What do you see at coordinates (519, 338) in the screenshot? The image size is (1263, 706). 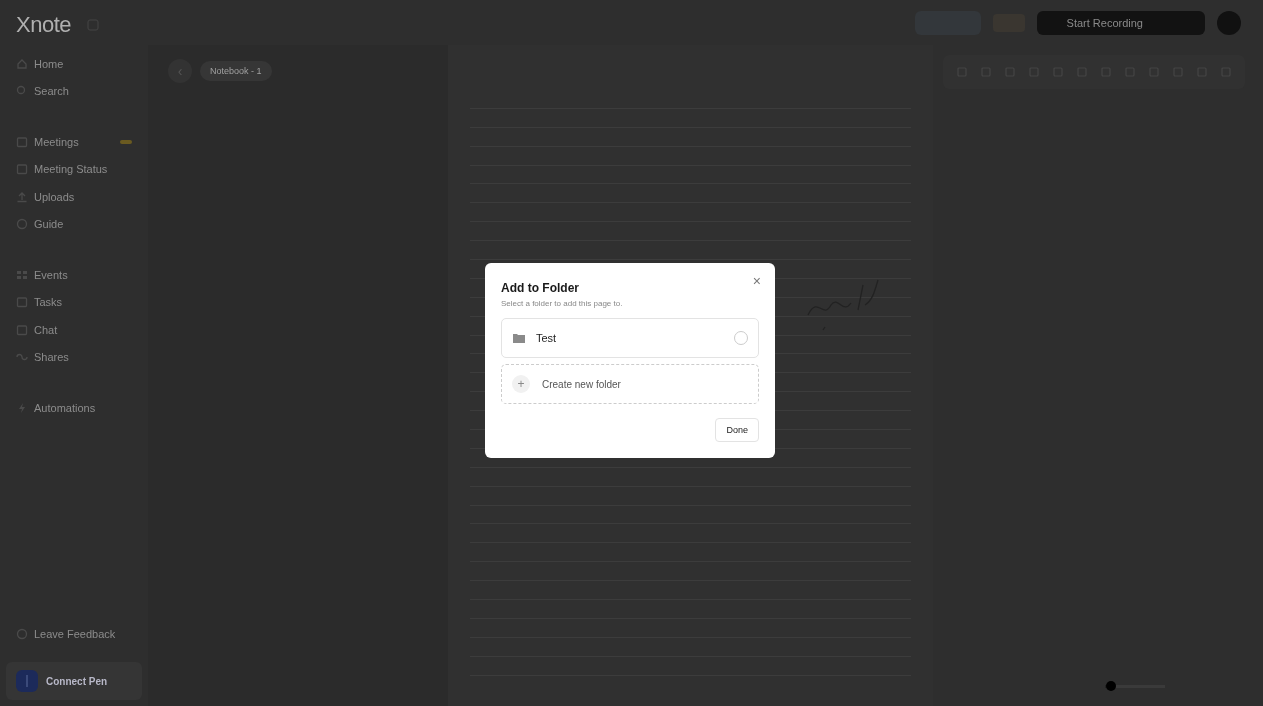 I see `folder-icon` at bounding box center [519, 338].